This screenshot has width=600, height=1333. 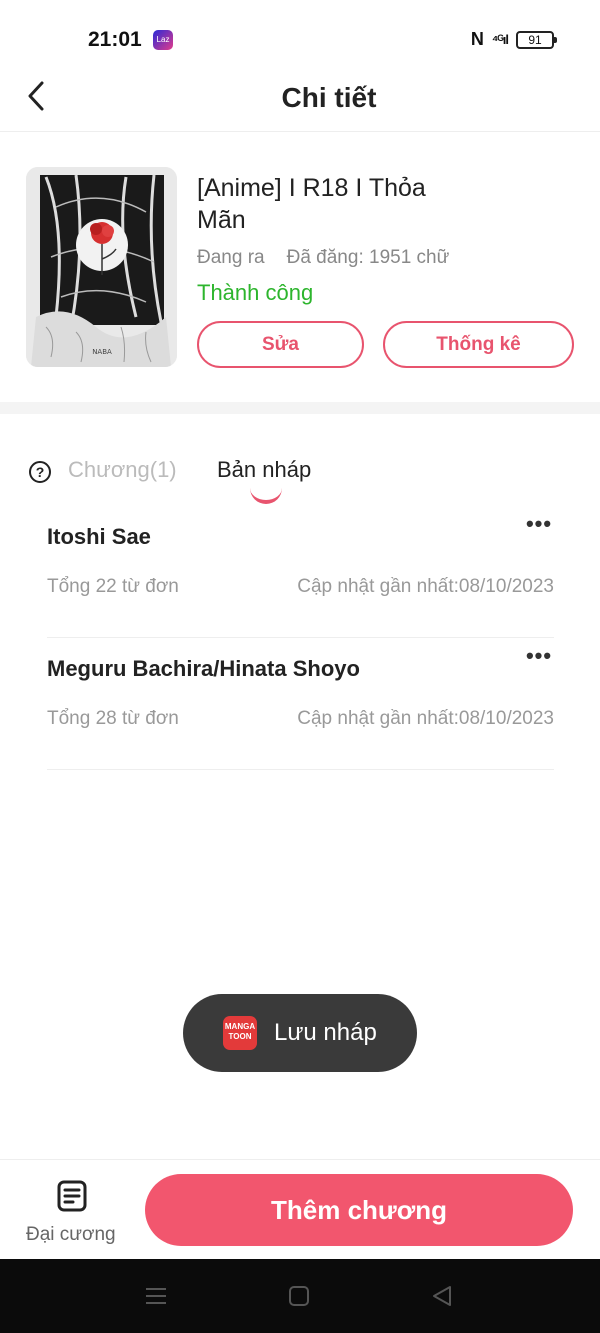 I want to click on add-chapter-button: Thêm chương, so click(x=359, y=1210).